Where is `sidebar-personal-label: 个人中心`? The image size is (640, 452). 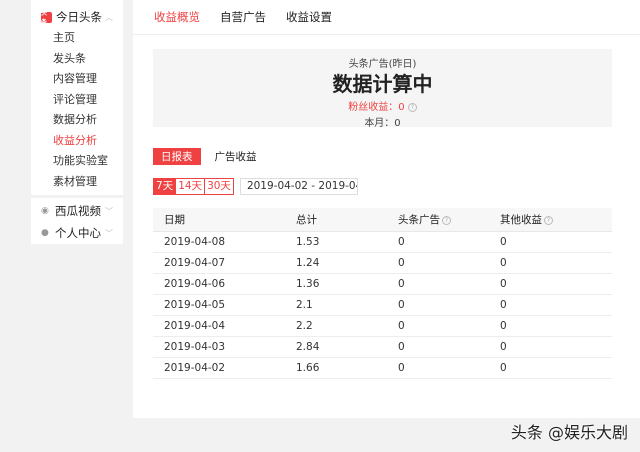
sidebar-personal-label: 个人中心 is located at coordinates (78, 233).